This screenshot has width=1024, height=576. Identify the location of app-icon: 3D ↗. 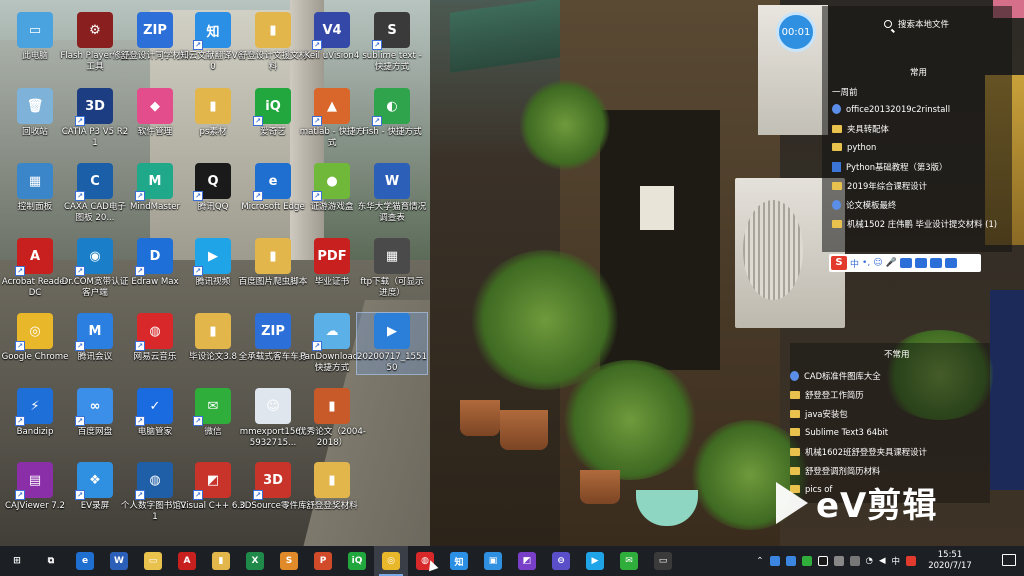
(94, 107).